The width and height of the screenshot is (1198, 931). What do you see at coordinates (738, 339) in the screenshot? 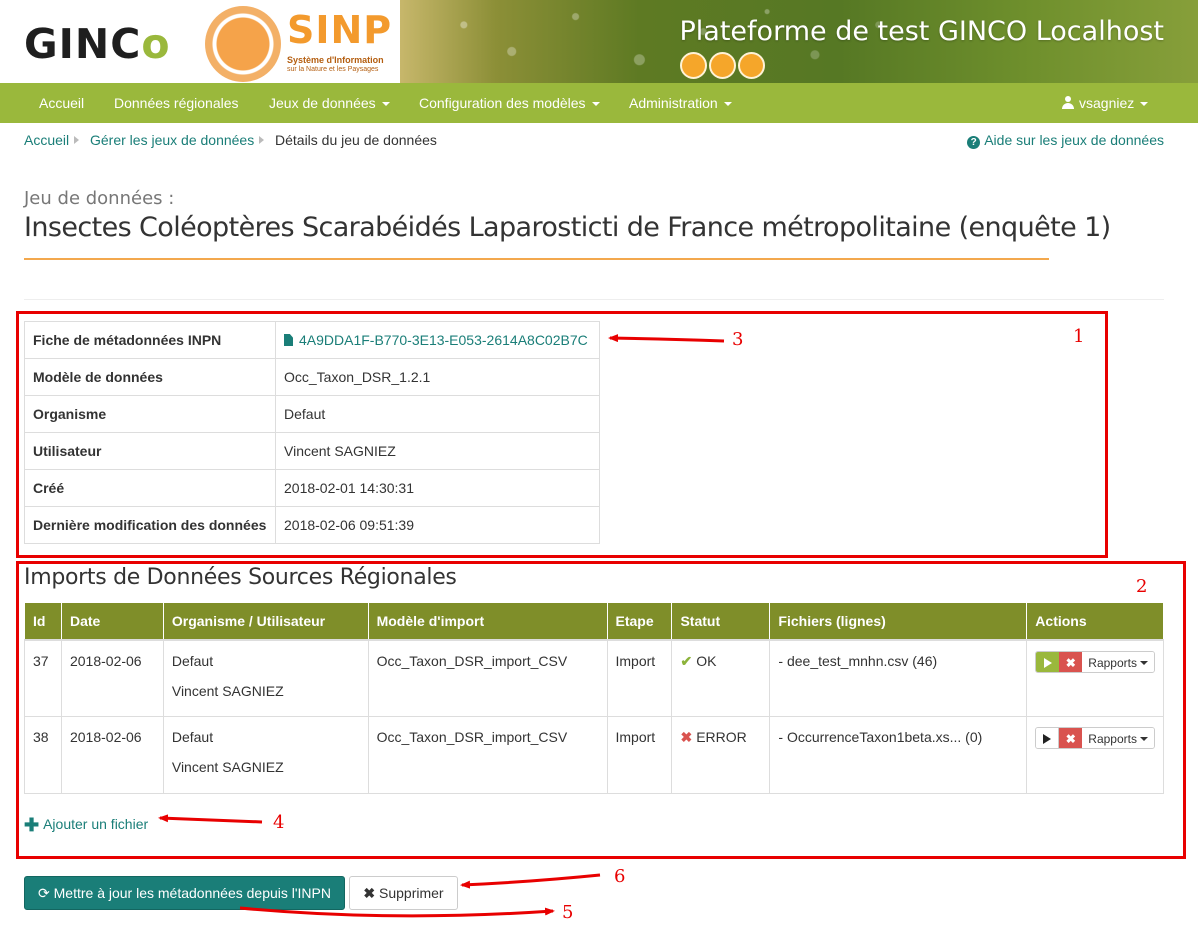
I see `annotation-number: 3` at bounding box center [738, 339].